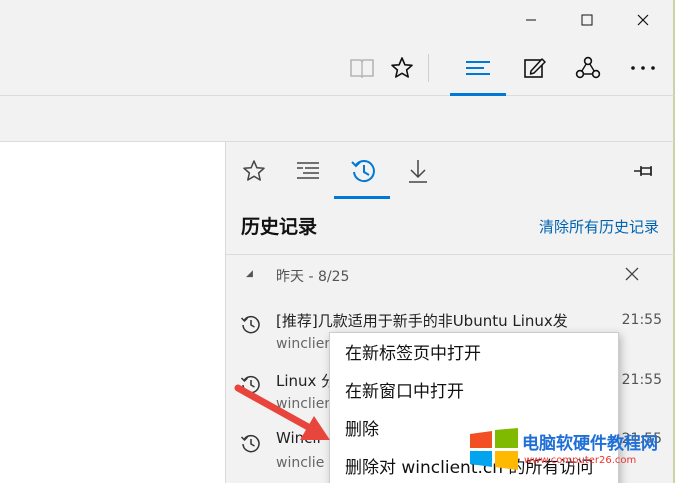 This screenshot has width=675, height=483. What do you see at coordinates (282, 412) in the screenshot?
I see `annotation-arrow` at bounding box center [282, 412].